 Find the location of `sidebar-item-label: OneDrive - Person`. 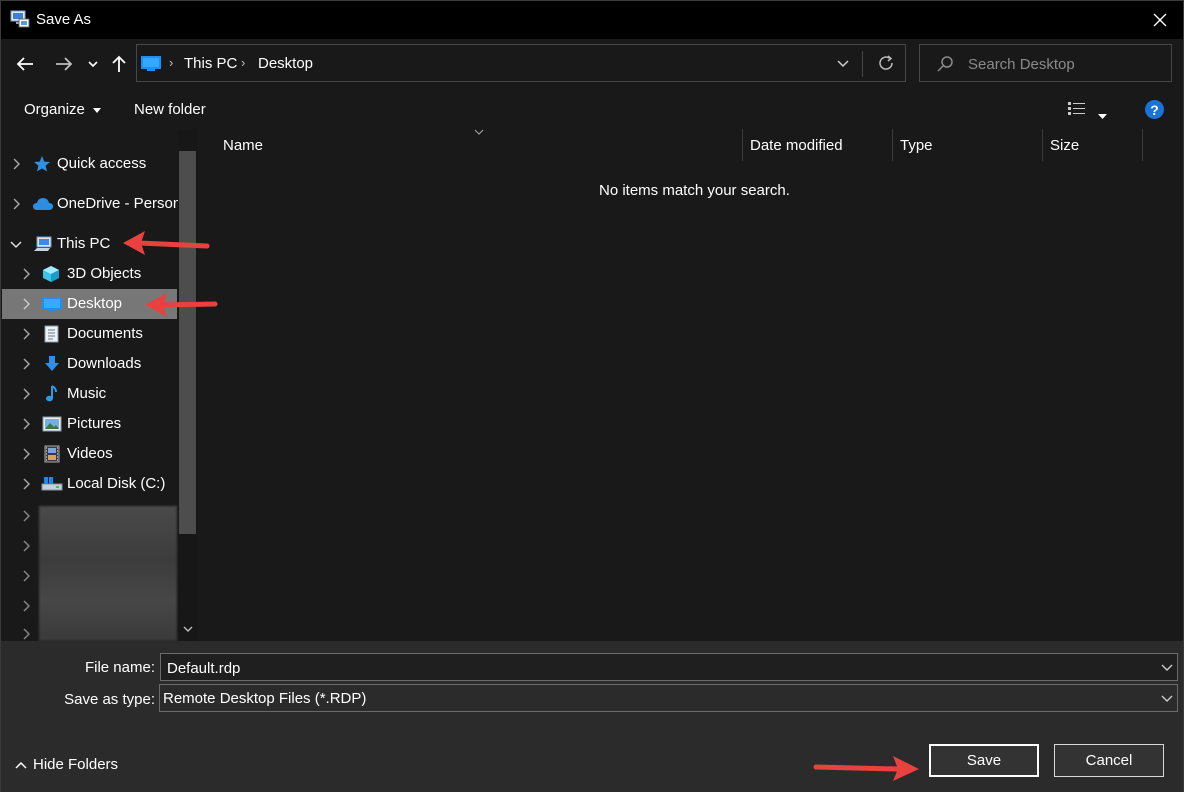

sidebar-item-label: OneDrive - Person is located at coordinates (119, 203).